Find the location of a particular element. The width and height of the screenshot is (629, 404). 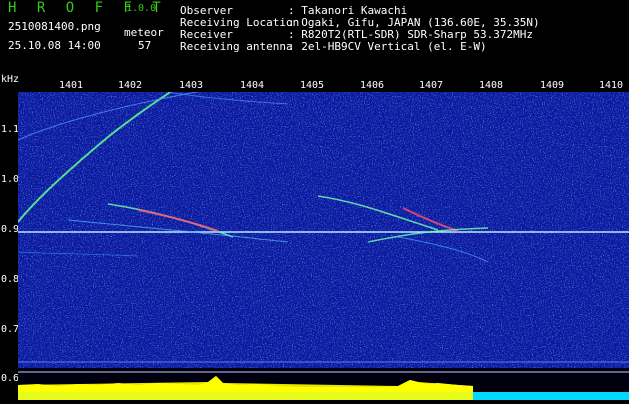

x-tick: 1401 is located at coordinates (71, 85).